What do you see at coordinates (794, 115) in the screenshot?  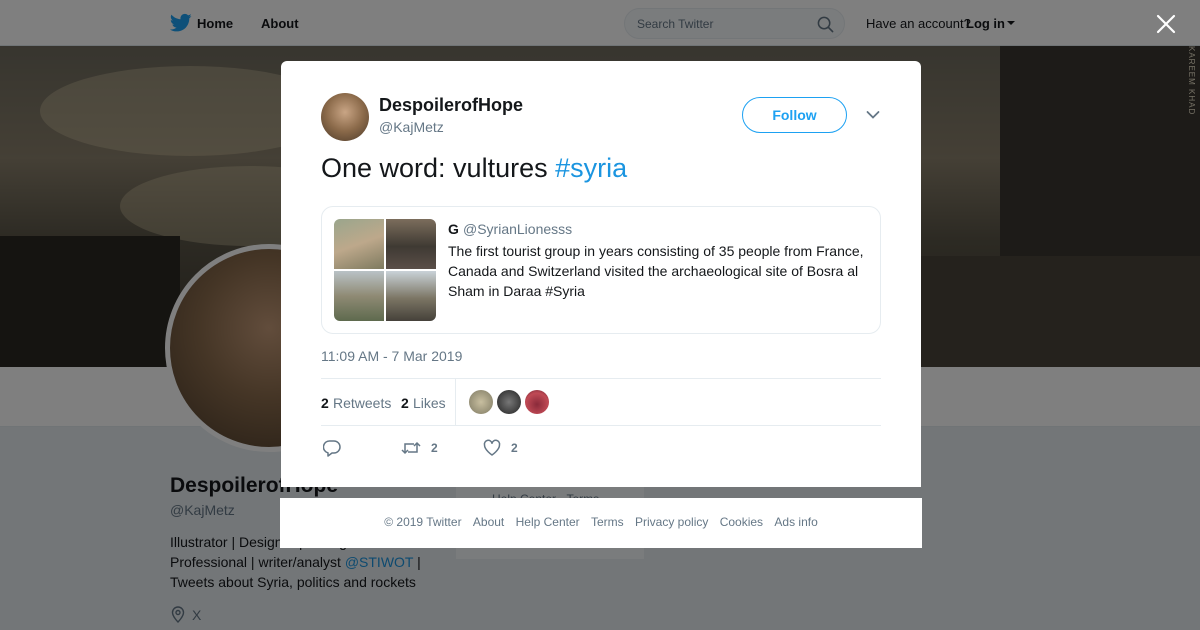 I see `follow-button: Follow` at bounding box center [794, 115].